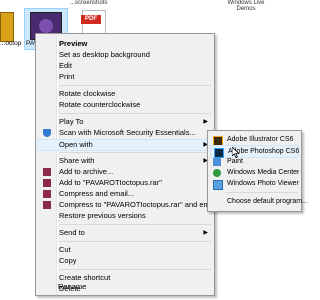 This screenshot has height=300, width=320. Describe the element at coordinates (125, 287) in the screenshot. I see `menu-item-rename: Rename` at that location.